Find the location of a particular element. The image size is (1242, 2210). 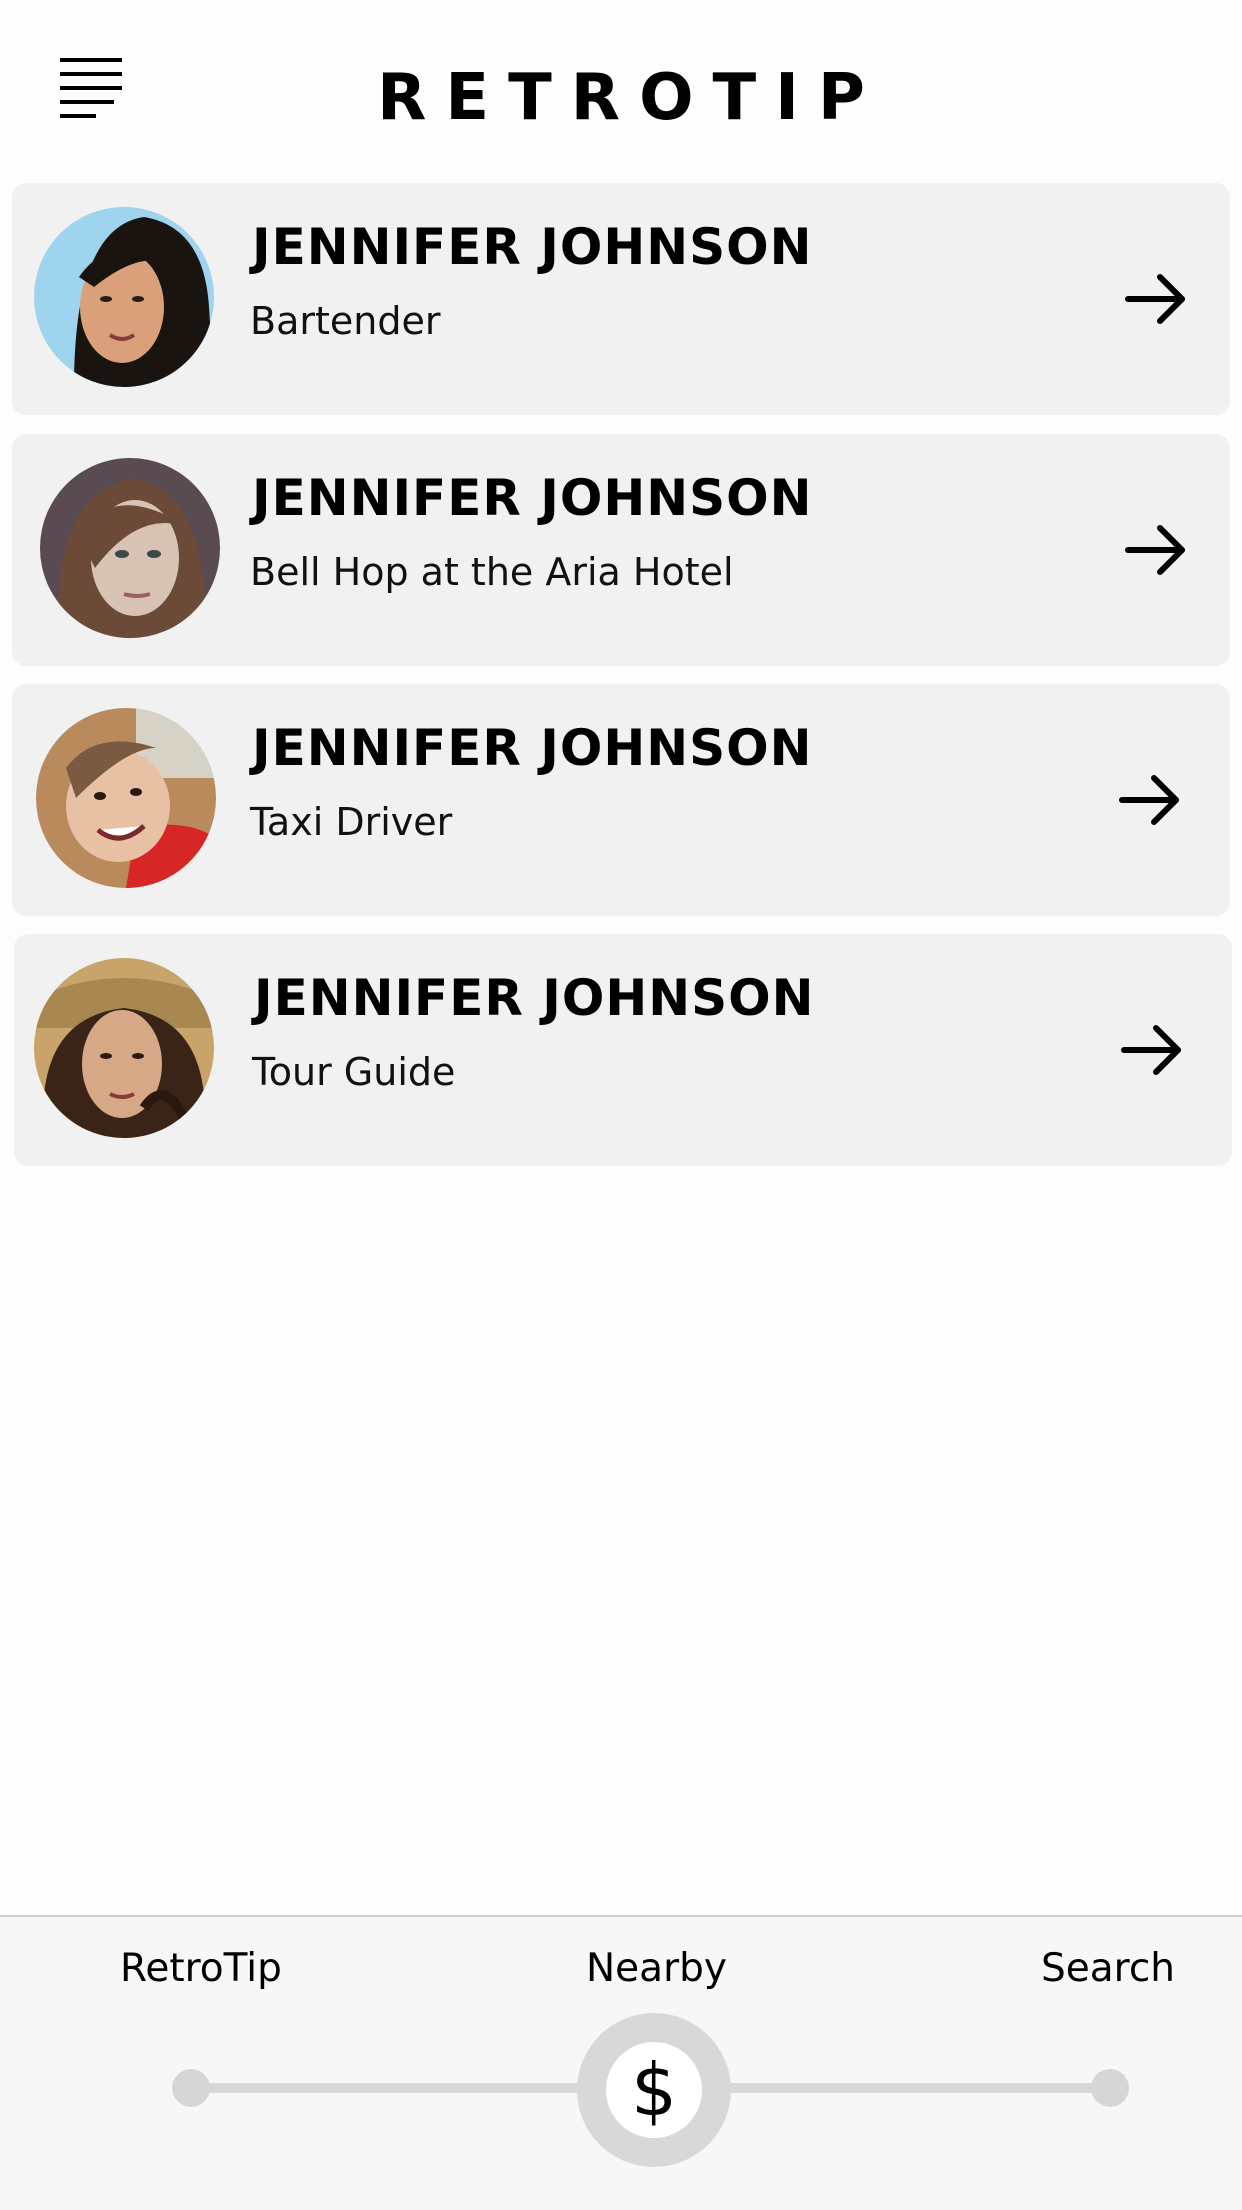

app-title: RETROTIP is located at coordinates (630, 98).